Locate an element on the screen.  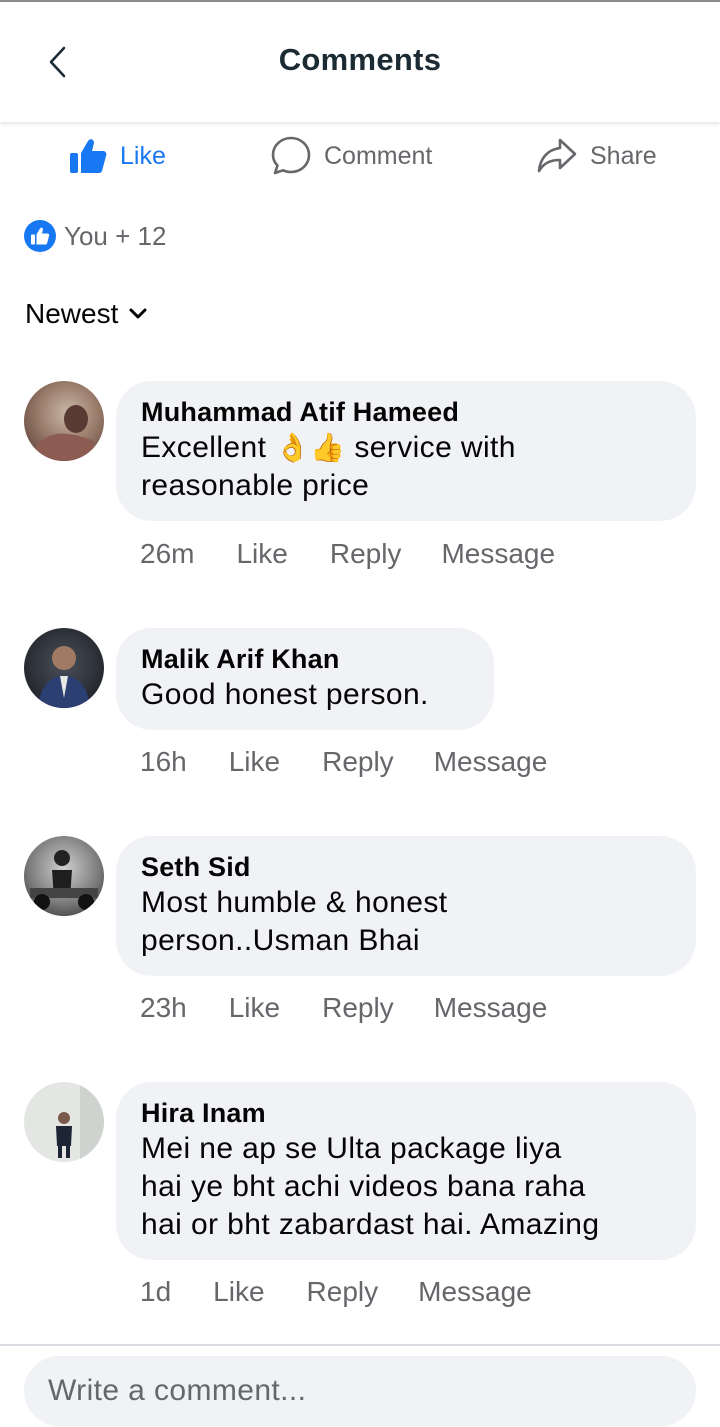
reactions-count: You + 12 is located at coordinates (115, 235).